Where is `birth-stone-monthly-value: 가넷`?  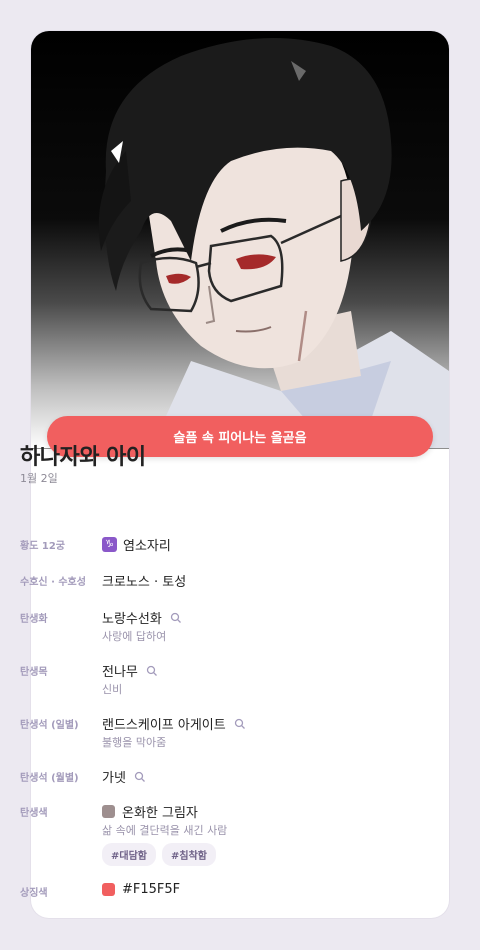 birth-stone-monthly-value: 가넷 is located at coordinates (124, 776).